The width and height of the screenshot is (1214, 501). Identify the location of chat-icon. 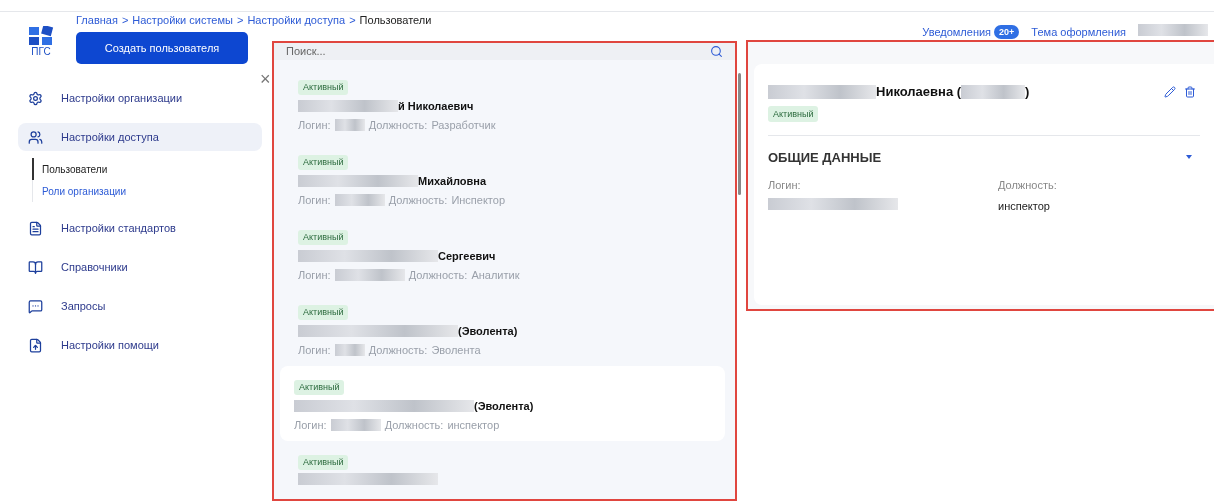
(35, 306).